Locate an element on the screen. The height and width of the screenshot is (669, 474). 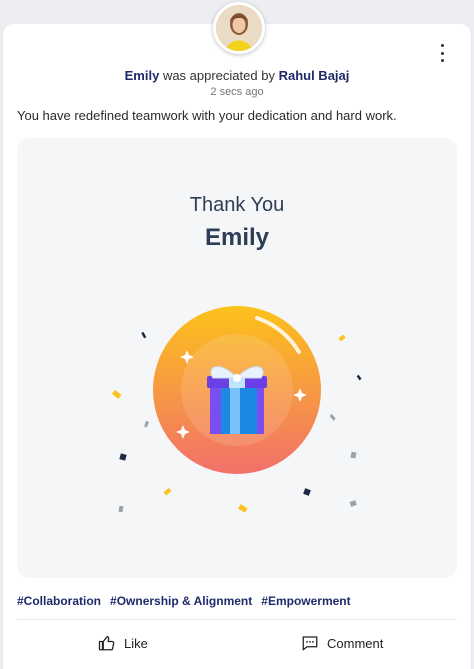
thumbs-up-icon is located at coordinates (106, 643).